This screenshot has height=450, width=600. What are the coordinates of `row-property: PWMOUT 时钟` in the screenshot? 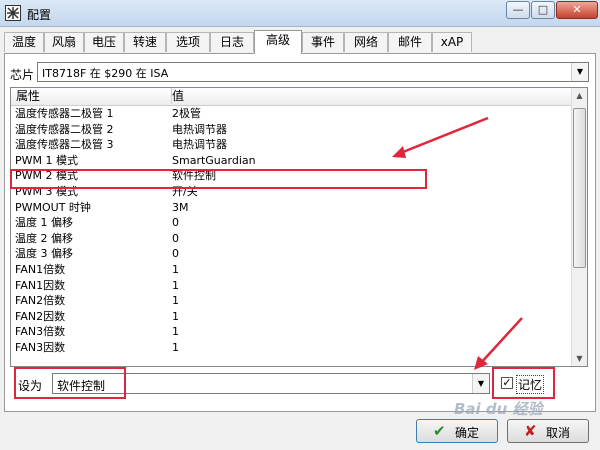 It's located at (53, 207).